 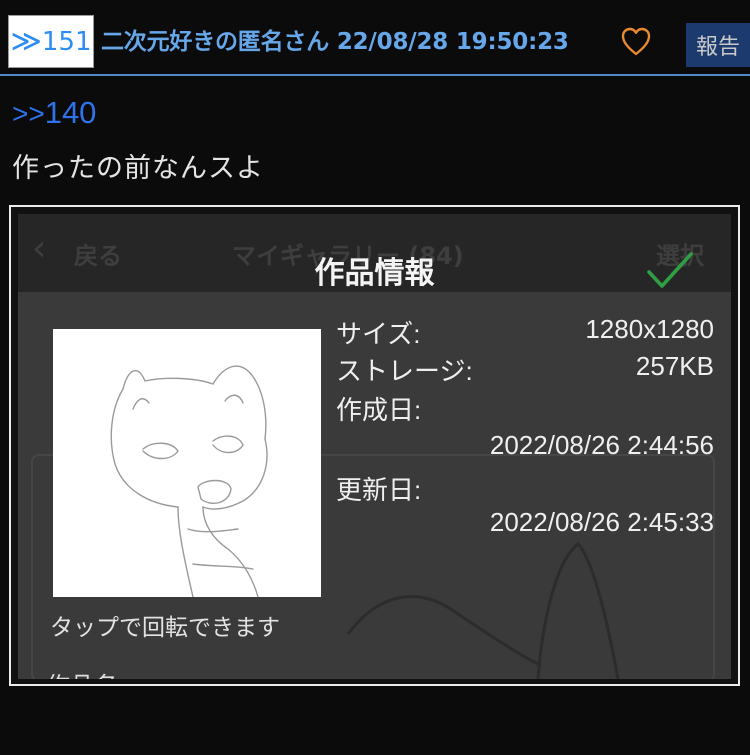 What do you see at coordinates (66, 41) in the screenshot?
I see `post-number: 151` at bounding box center [66, 41].